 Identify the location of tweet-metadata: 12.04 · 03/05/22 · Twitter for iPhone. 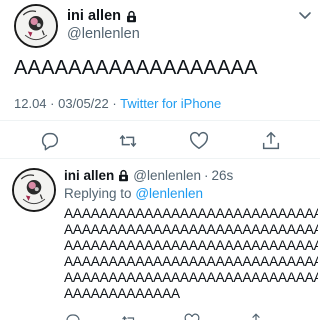
(117, 103).